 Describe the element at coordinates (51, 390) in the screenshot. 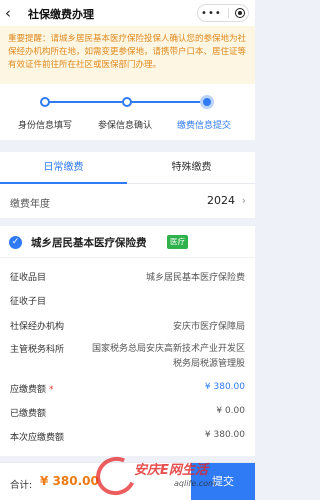

I see `required-mark: *` at that location.